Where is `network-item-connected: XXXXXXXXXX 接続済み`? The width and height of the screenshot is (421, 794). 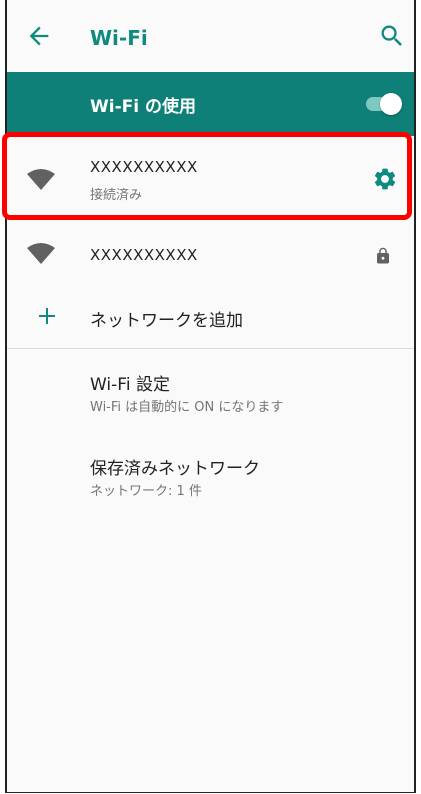 network-item-connected: XXXXXXXXXX 接続済み is located at coordinates (210, 178).